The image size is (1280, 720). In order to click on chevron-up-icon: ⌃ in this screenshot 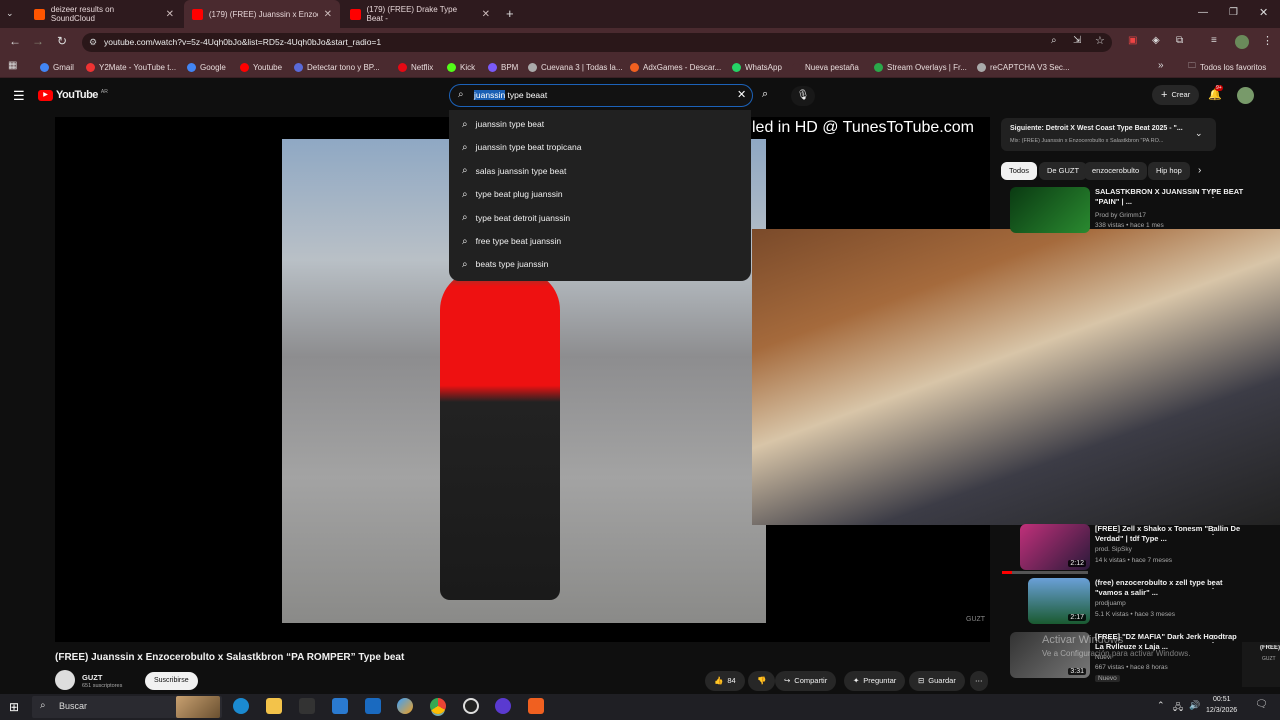, I will do `click(1161, 705)`.